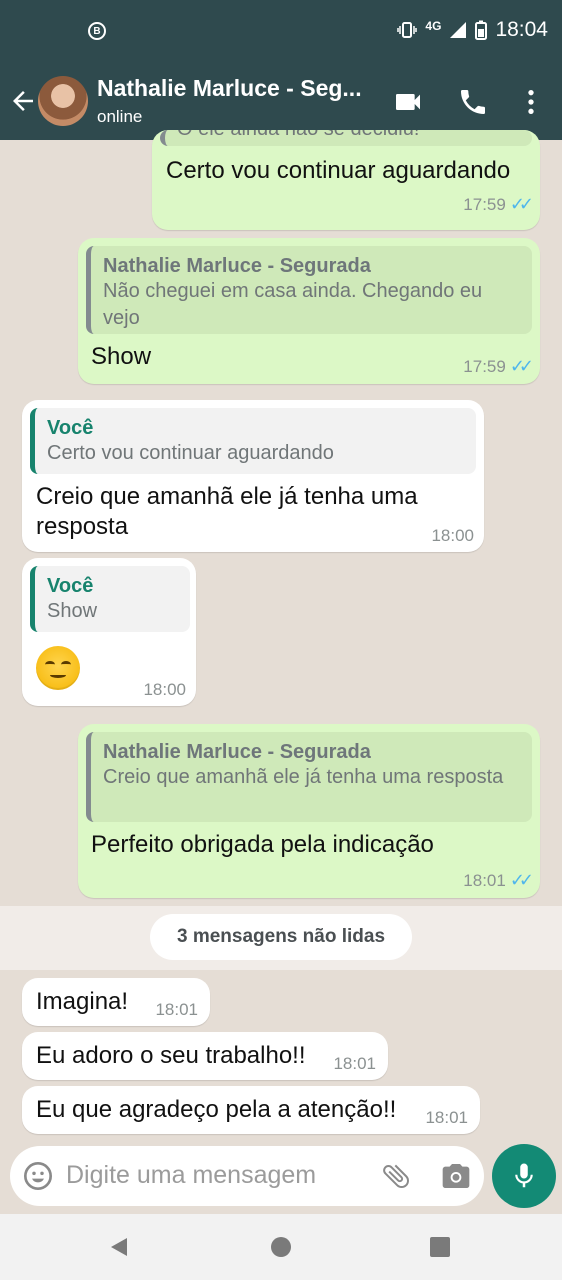 This screenshot has width=562, height=1280. Describe the element at coordinates (408, 102) in the screenshot. I see `video-call-icon` at that location.